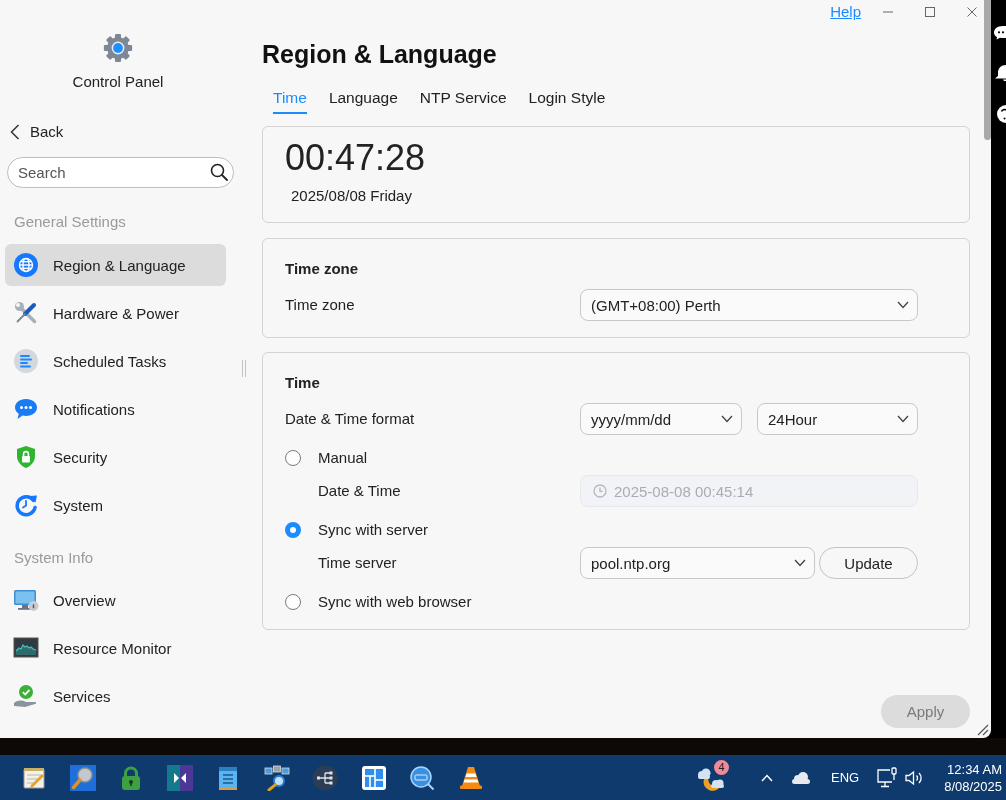 This screenshot has width=1006, height=800. I want to click on sidebar-item: Notifications, so click(115, 409).